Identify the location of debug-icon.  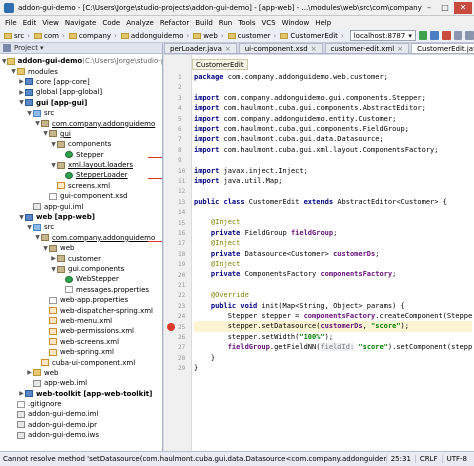
(435, 35).